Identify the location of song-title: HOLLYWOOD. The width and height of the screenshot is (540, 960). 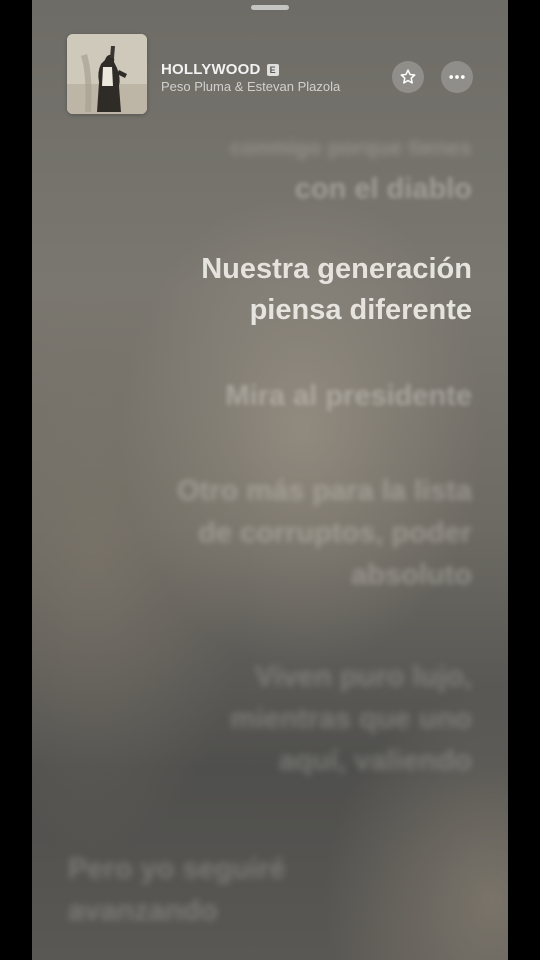
(211, 69).